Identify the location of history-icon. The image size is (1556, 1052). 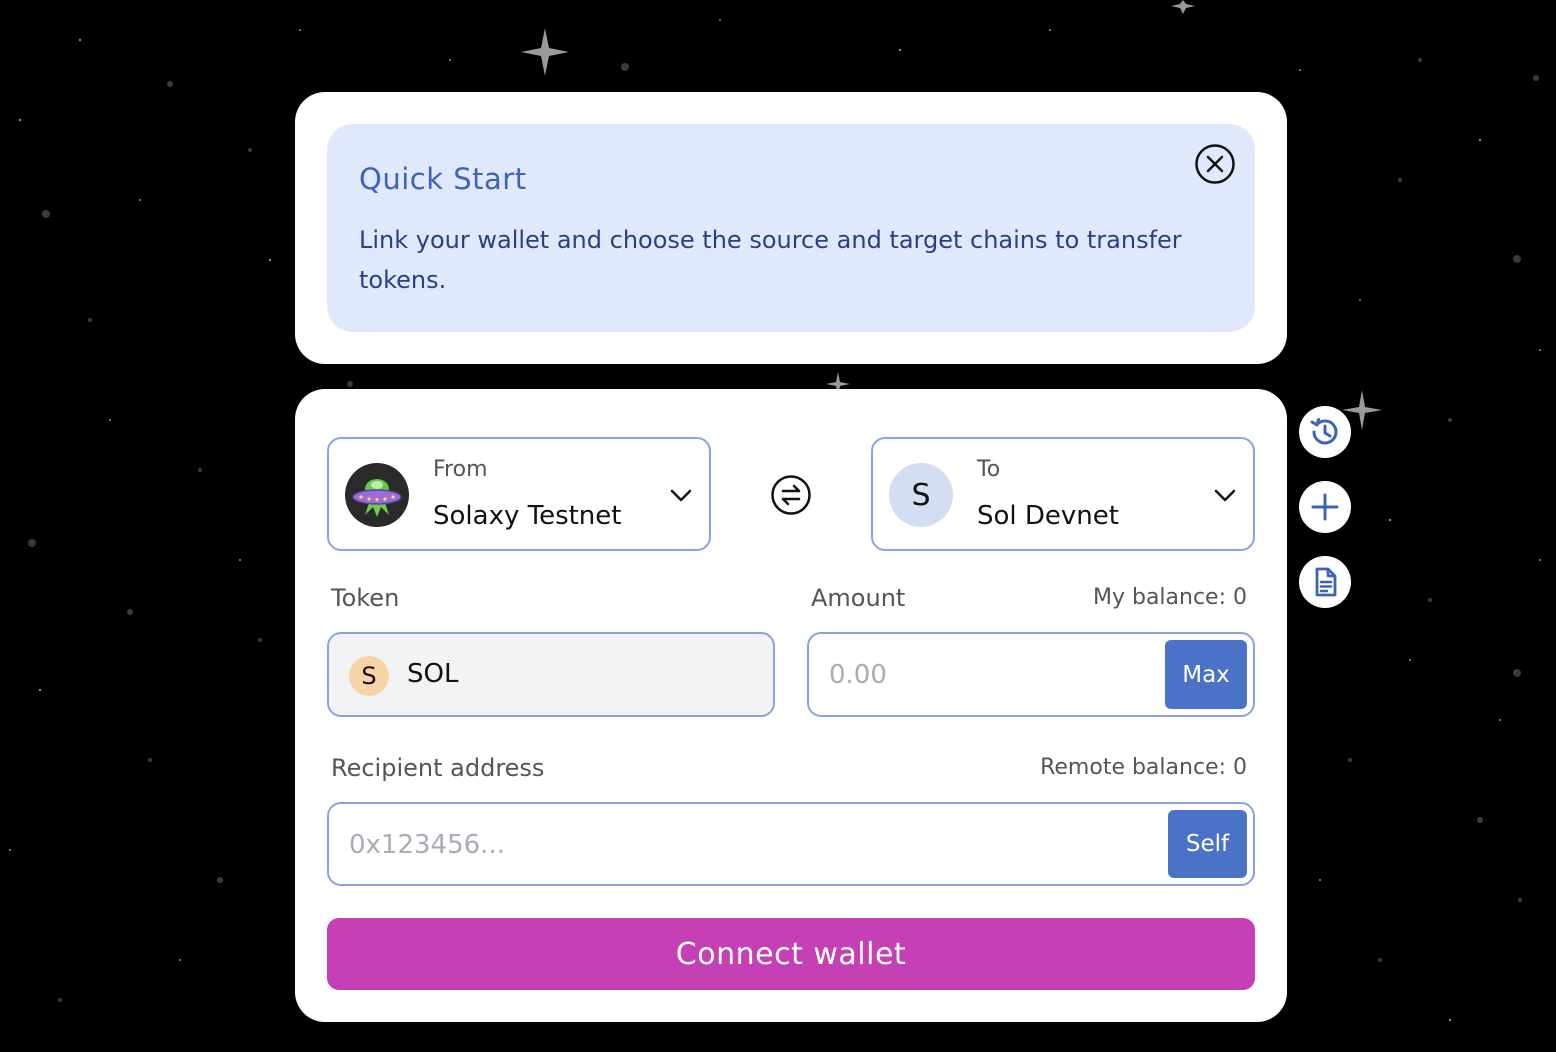
(1325, 432).